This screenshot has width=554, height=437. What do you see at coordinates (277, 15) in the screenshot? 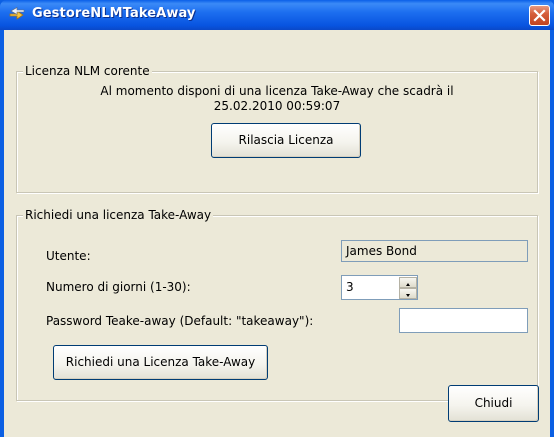
I see `title-bar: GestoreNLMTakeAway` at bounding box center [277, 15].